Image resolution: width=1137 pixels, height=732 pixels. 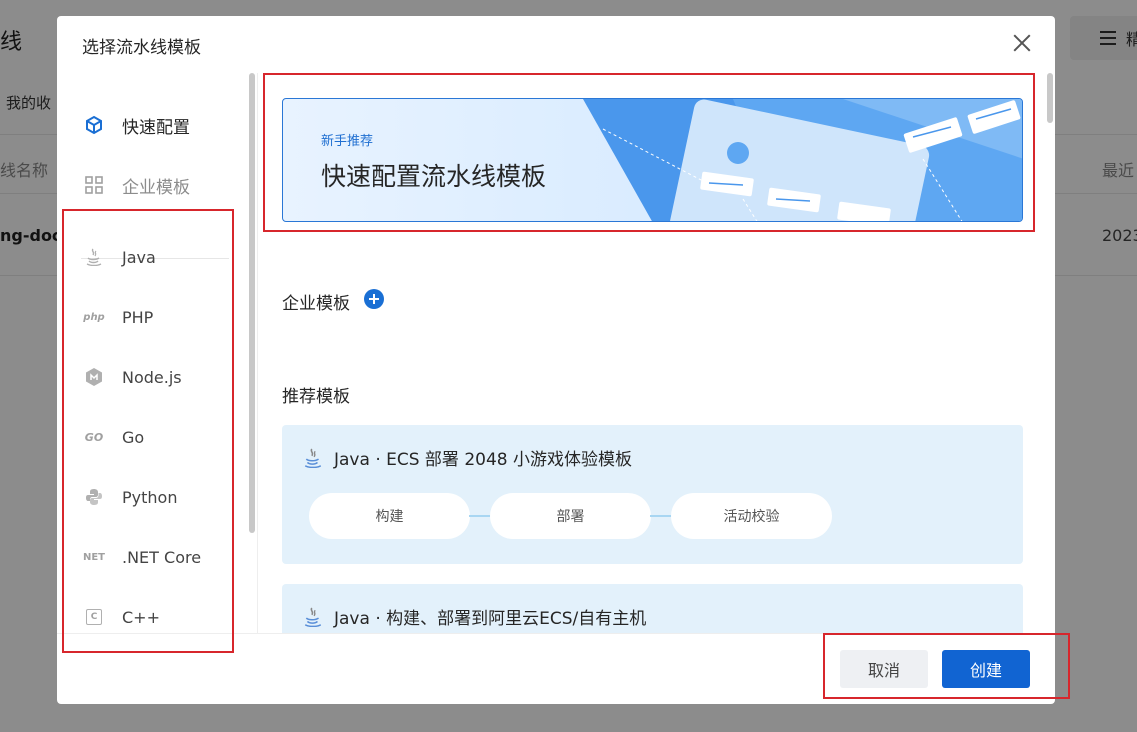 What do you see at coordinates (884, 669) in the screenshot?
I see `cancel-button: 取消` at bounding box center [884, 669].